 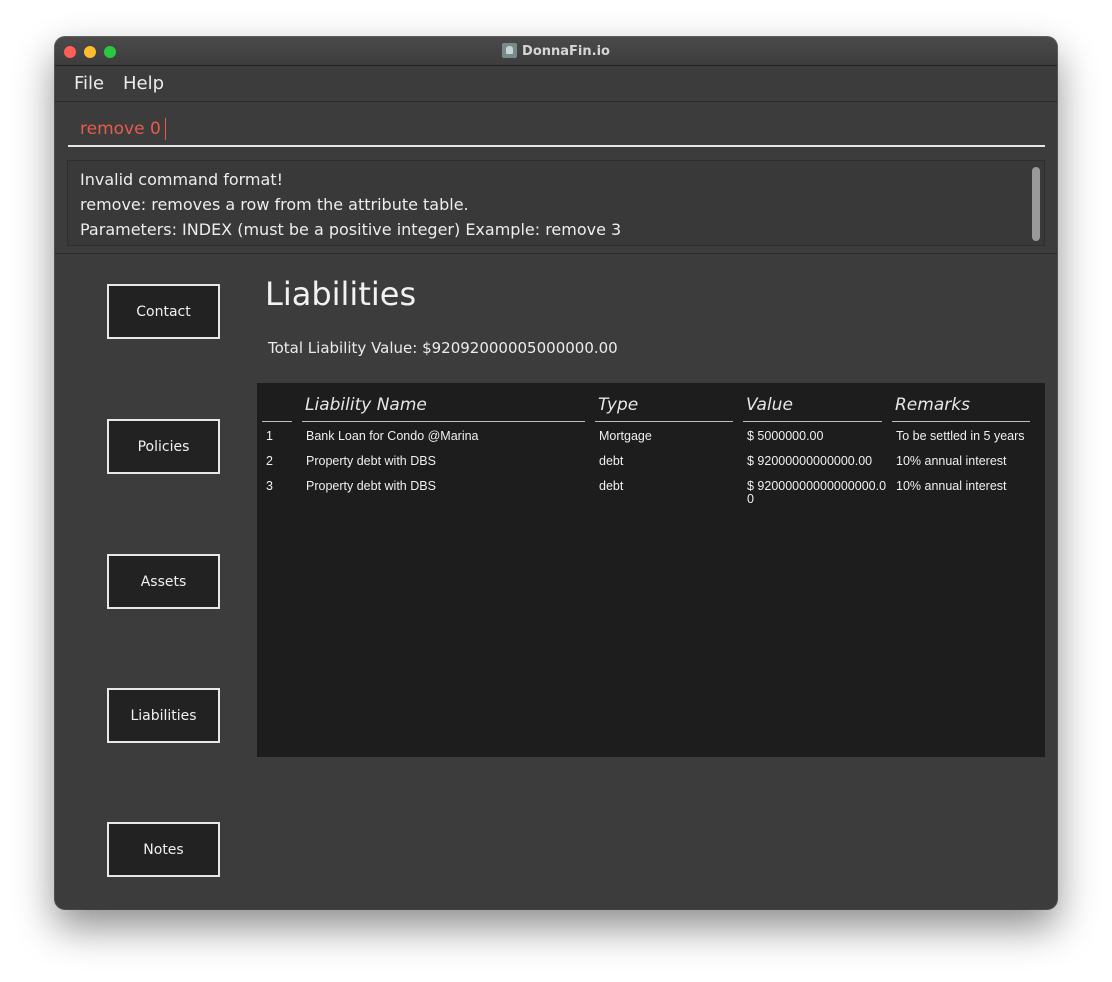 What do you see at coordinates (566, 51) in the screenshot?
I see `window-title: DonnaFin.io` at bounding box center [566, 51].